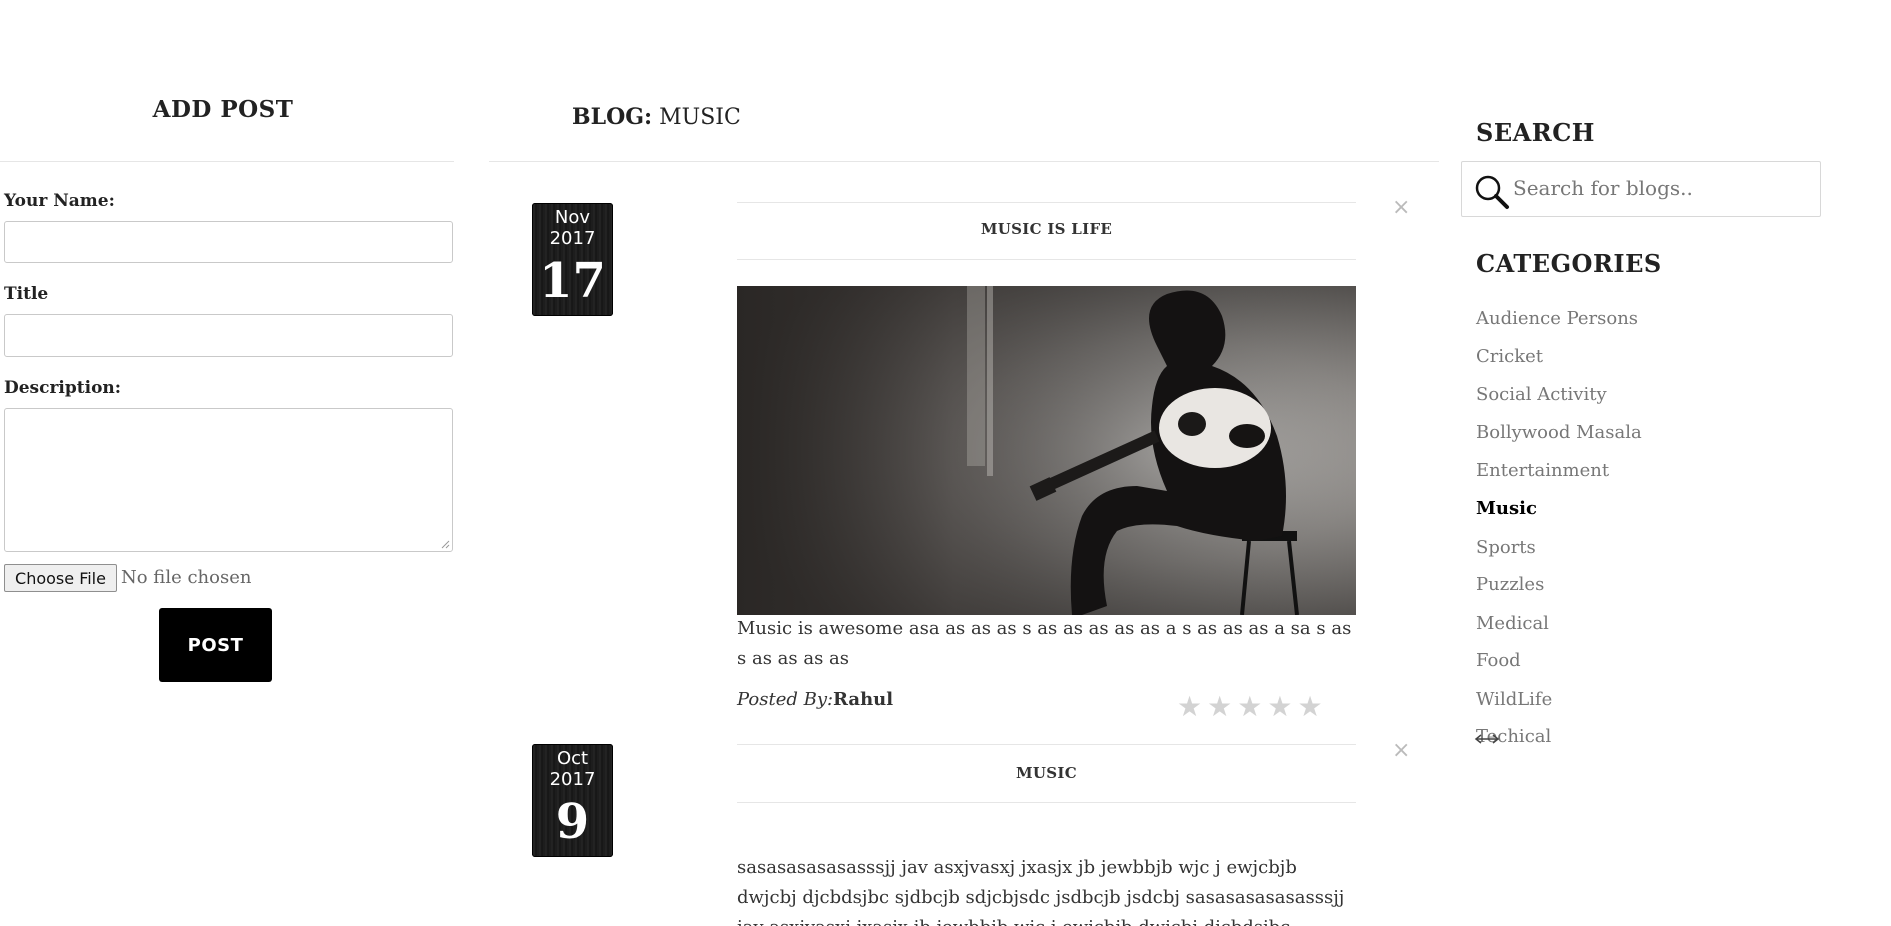  Describe the element at coordinates (228, 242) in the screenshot. I see `your-name-input` at that location.